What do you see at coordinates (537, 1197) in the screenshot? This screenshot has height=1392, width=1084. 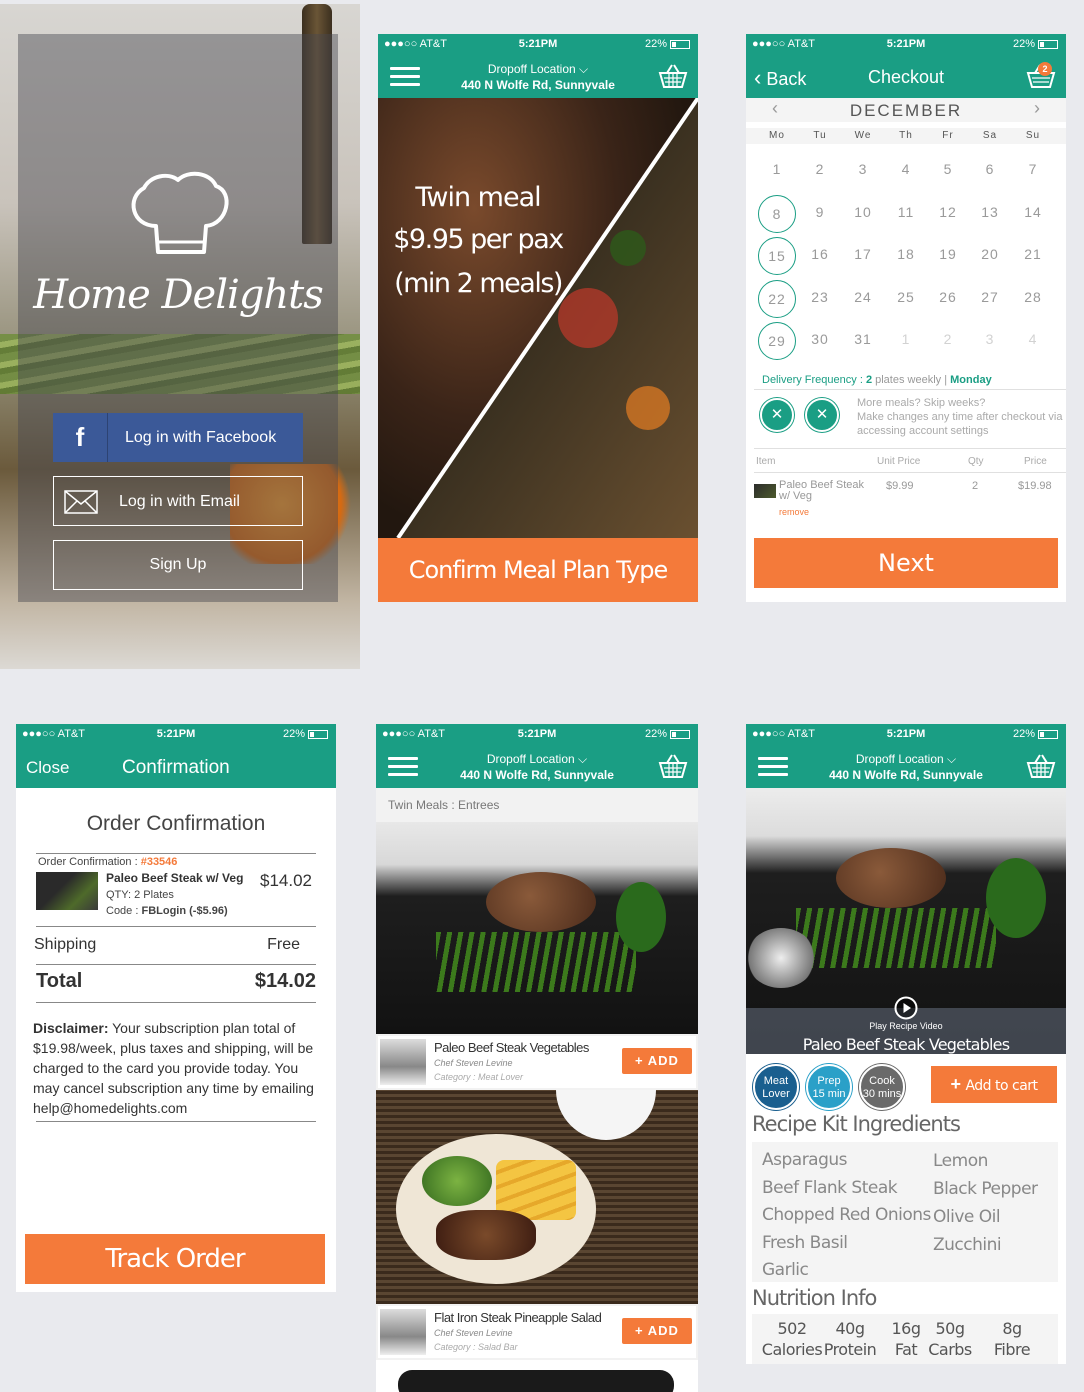 I see `dish-photo-salad` at bounding box center [537, 1197].